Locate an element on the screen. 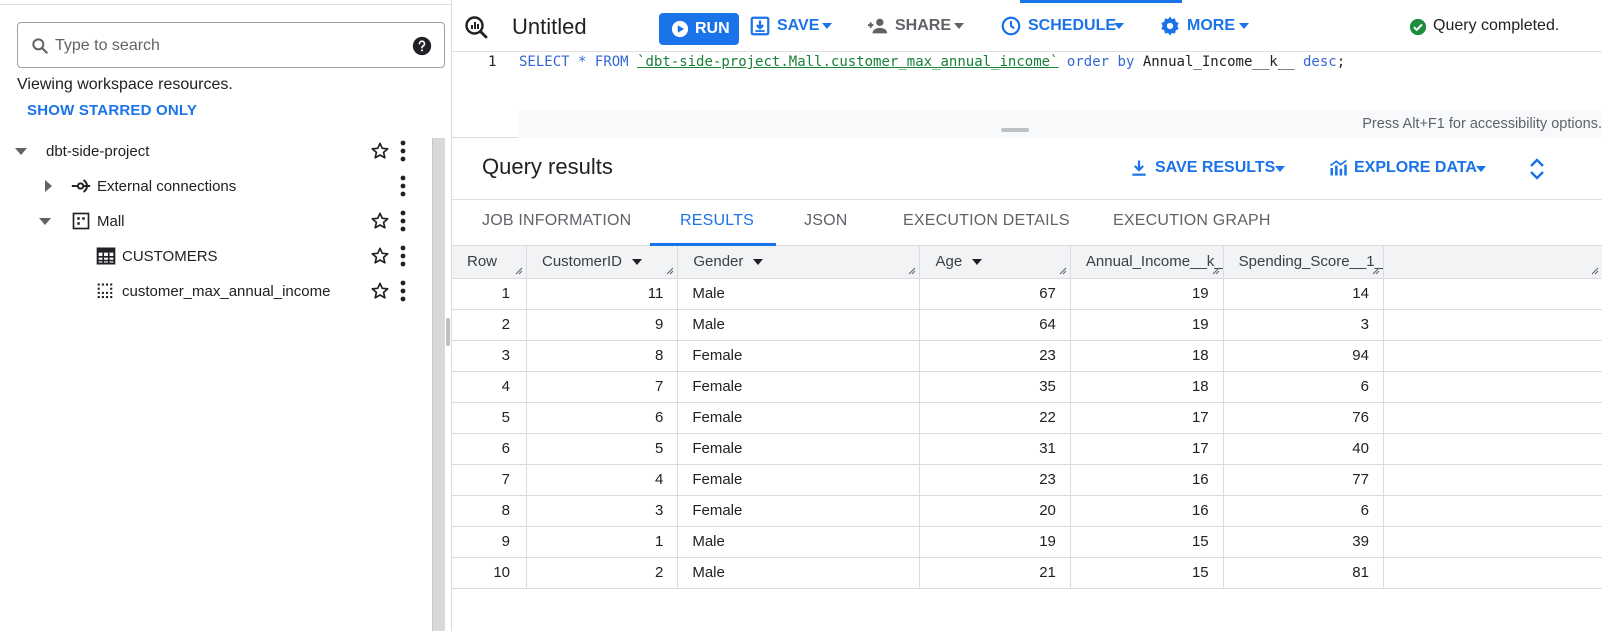  table-cell: 81 is located at coordinates (1303, 573).